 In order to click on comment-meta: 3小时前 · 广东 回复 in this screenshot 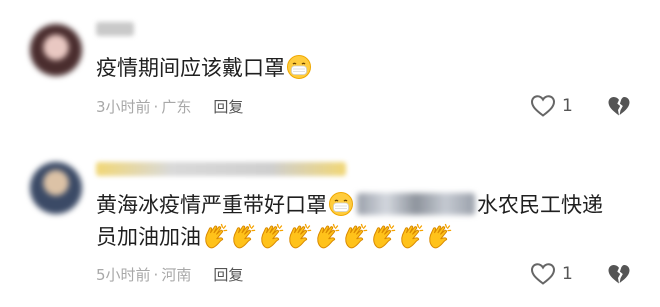, I will do `click(169, 106)`.